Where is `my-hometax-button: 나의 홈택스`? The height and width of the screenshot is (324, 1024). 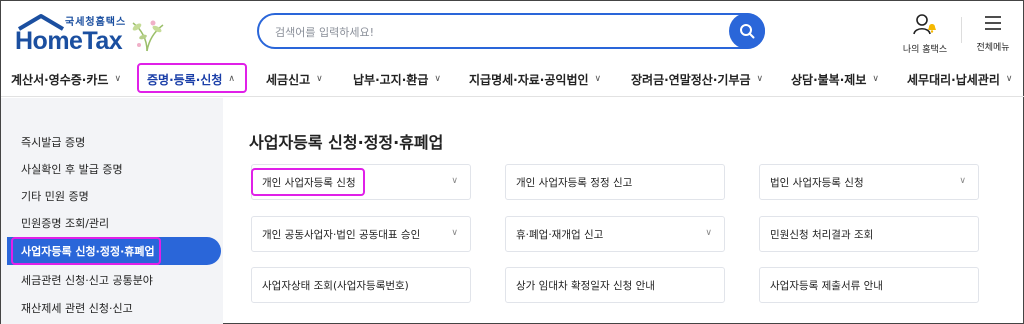 my-hometax-button: 나의 홈택스 is located at coordinates (925, 34).